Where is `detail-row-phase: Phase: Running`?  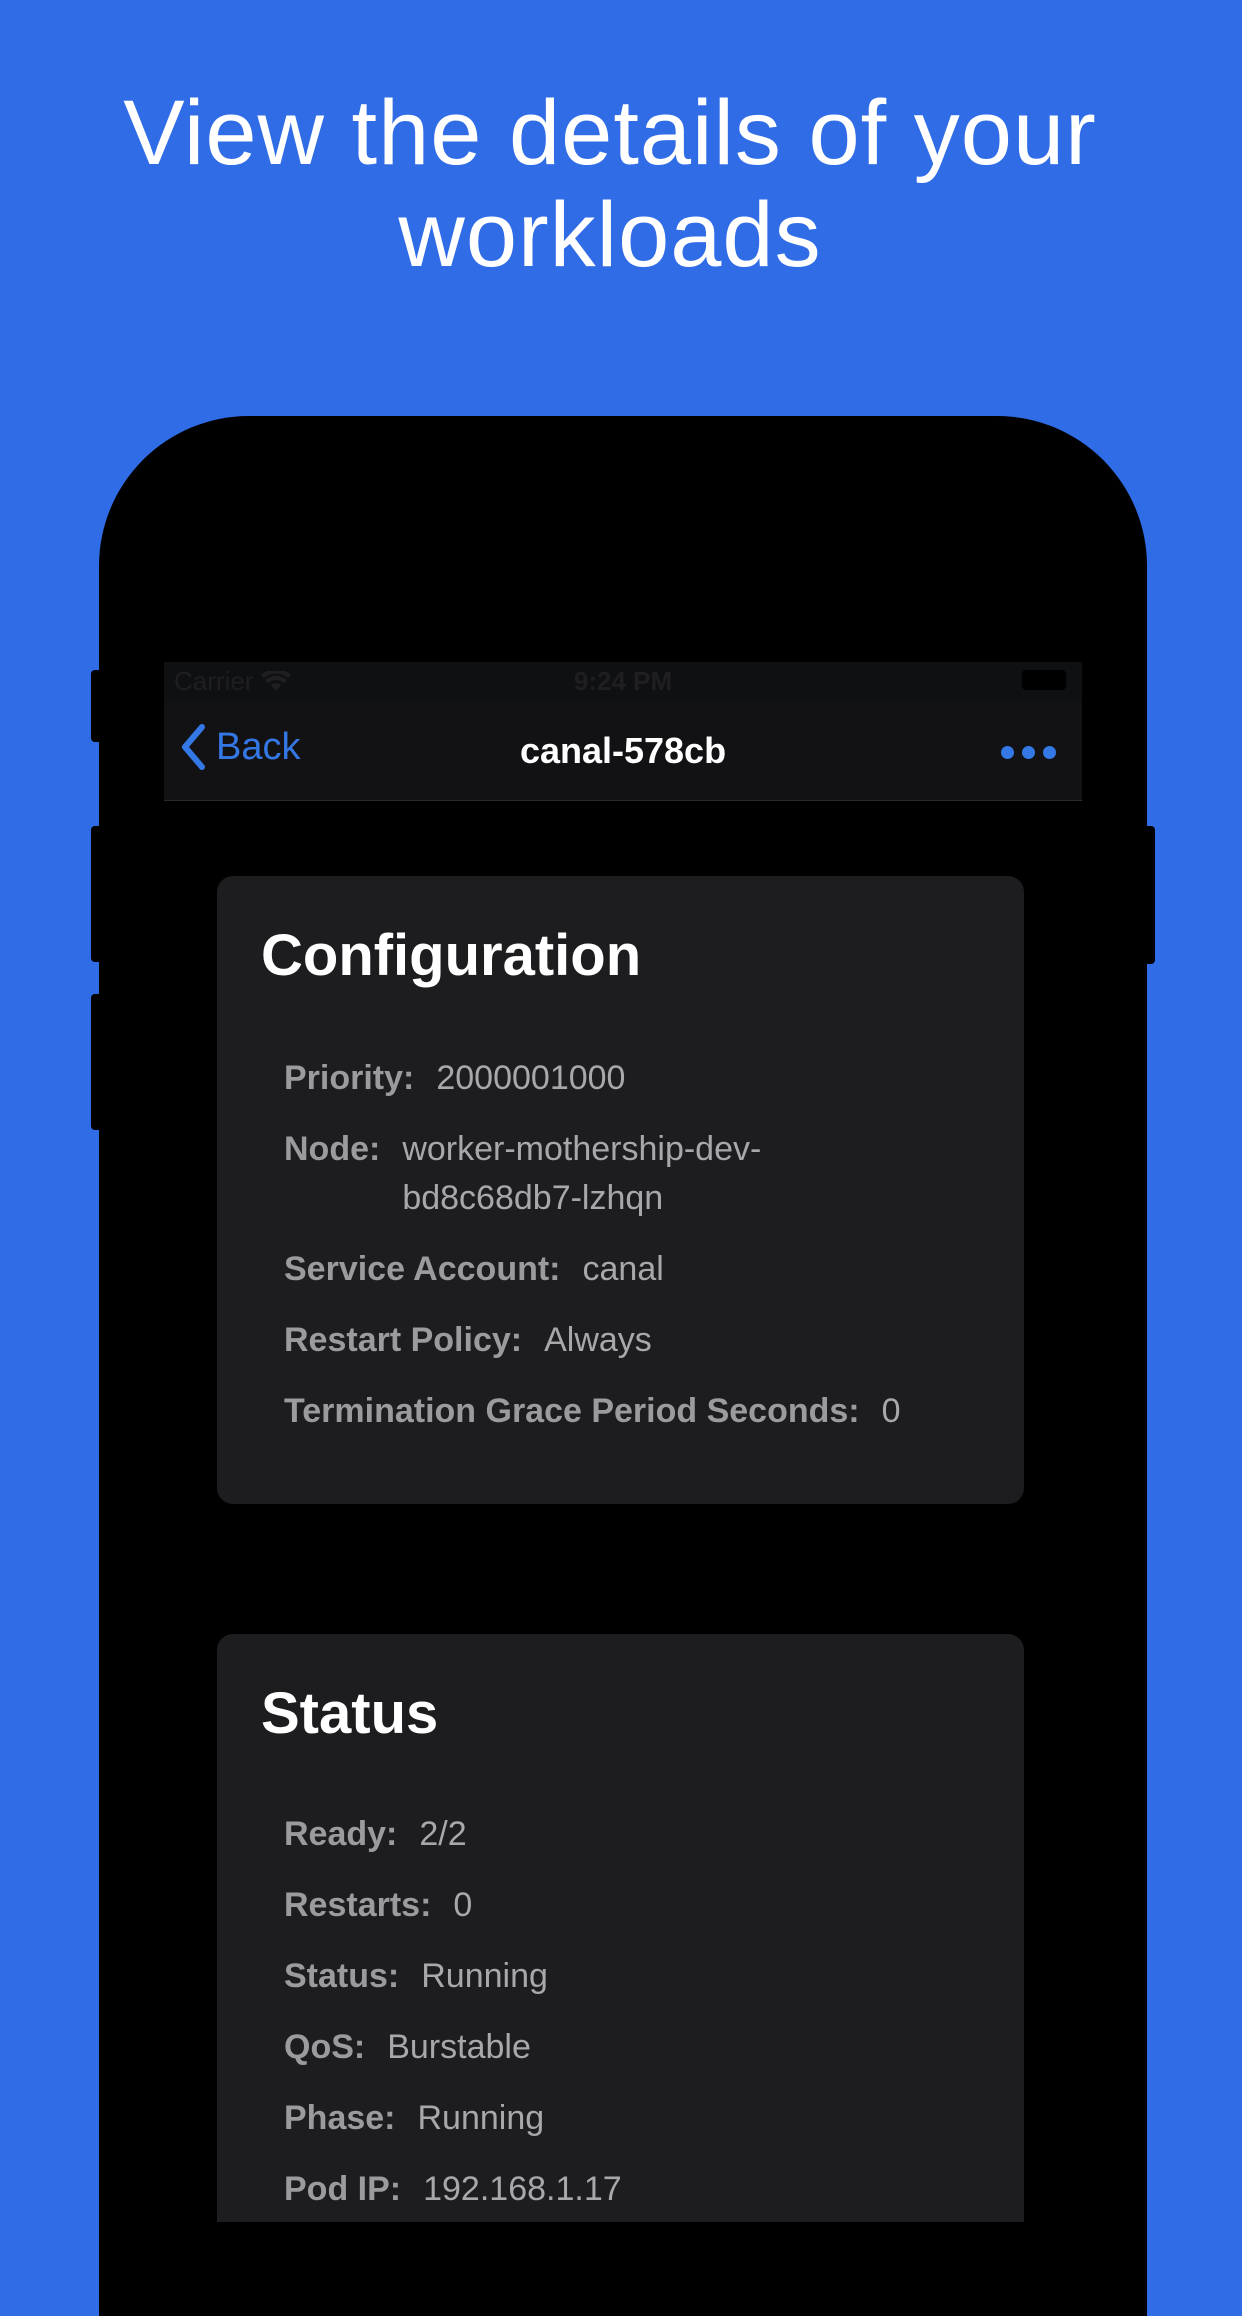 detail-row-phase: Phase: Running is located at coordinates (634, 2118).